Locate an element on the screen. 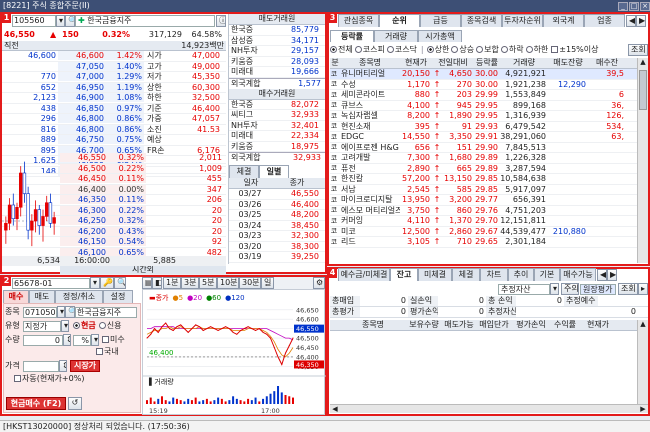 This screenshot has width=650, height=432. ranking-col-4: 등락률 is located at coordinates (487, 62).